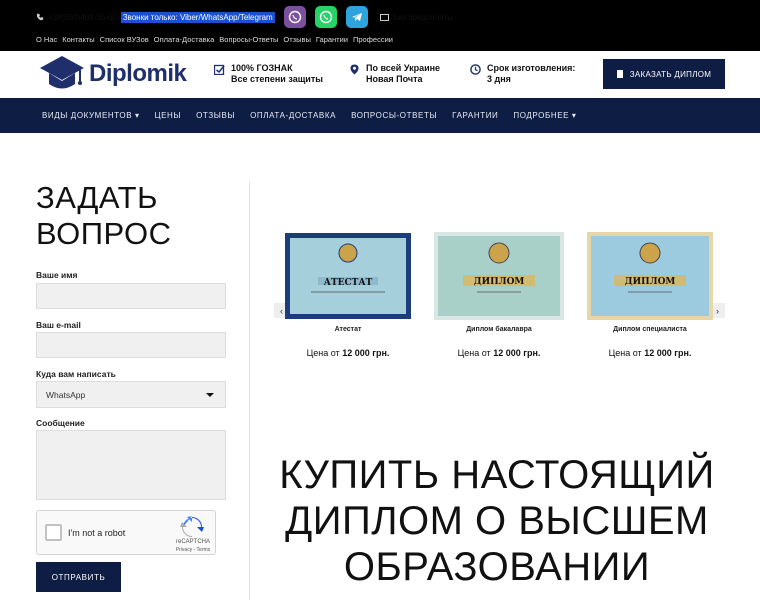 The image size is (760, 600). What do you see at coordinates (104, 233) in the screenshot?
I see `form-title-line2: ВОПРОС` at bounding box center [104, 233].